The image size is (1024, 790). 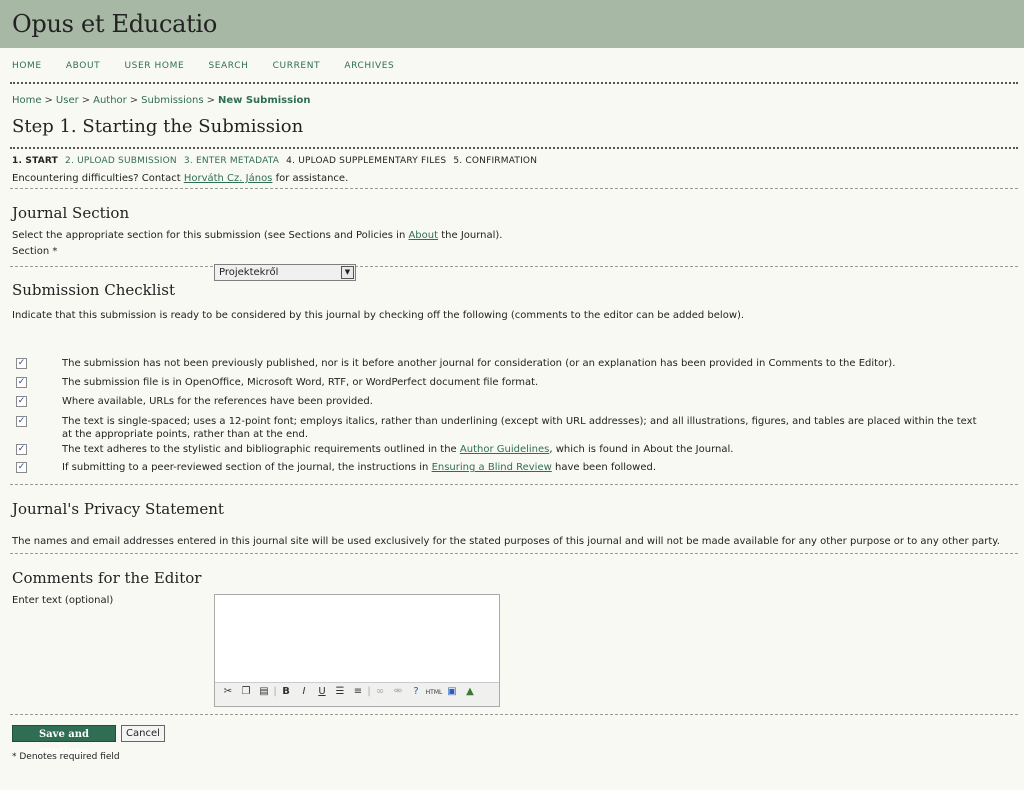 I want to click on breadcrumb-author: Author, so click(x=110, y=100).